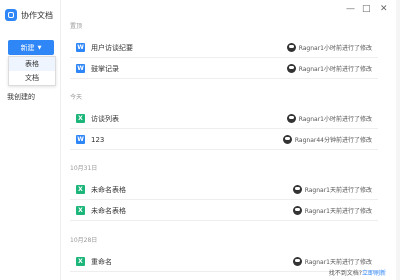  What do you see at coordinates (76, 26) in the screenshot?
I see `section-label: 置顶` at bounding box center [76, 26].